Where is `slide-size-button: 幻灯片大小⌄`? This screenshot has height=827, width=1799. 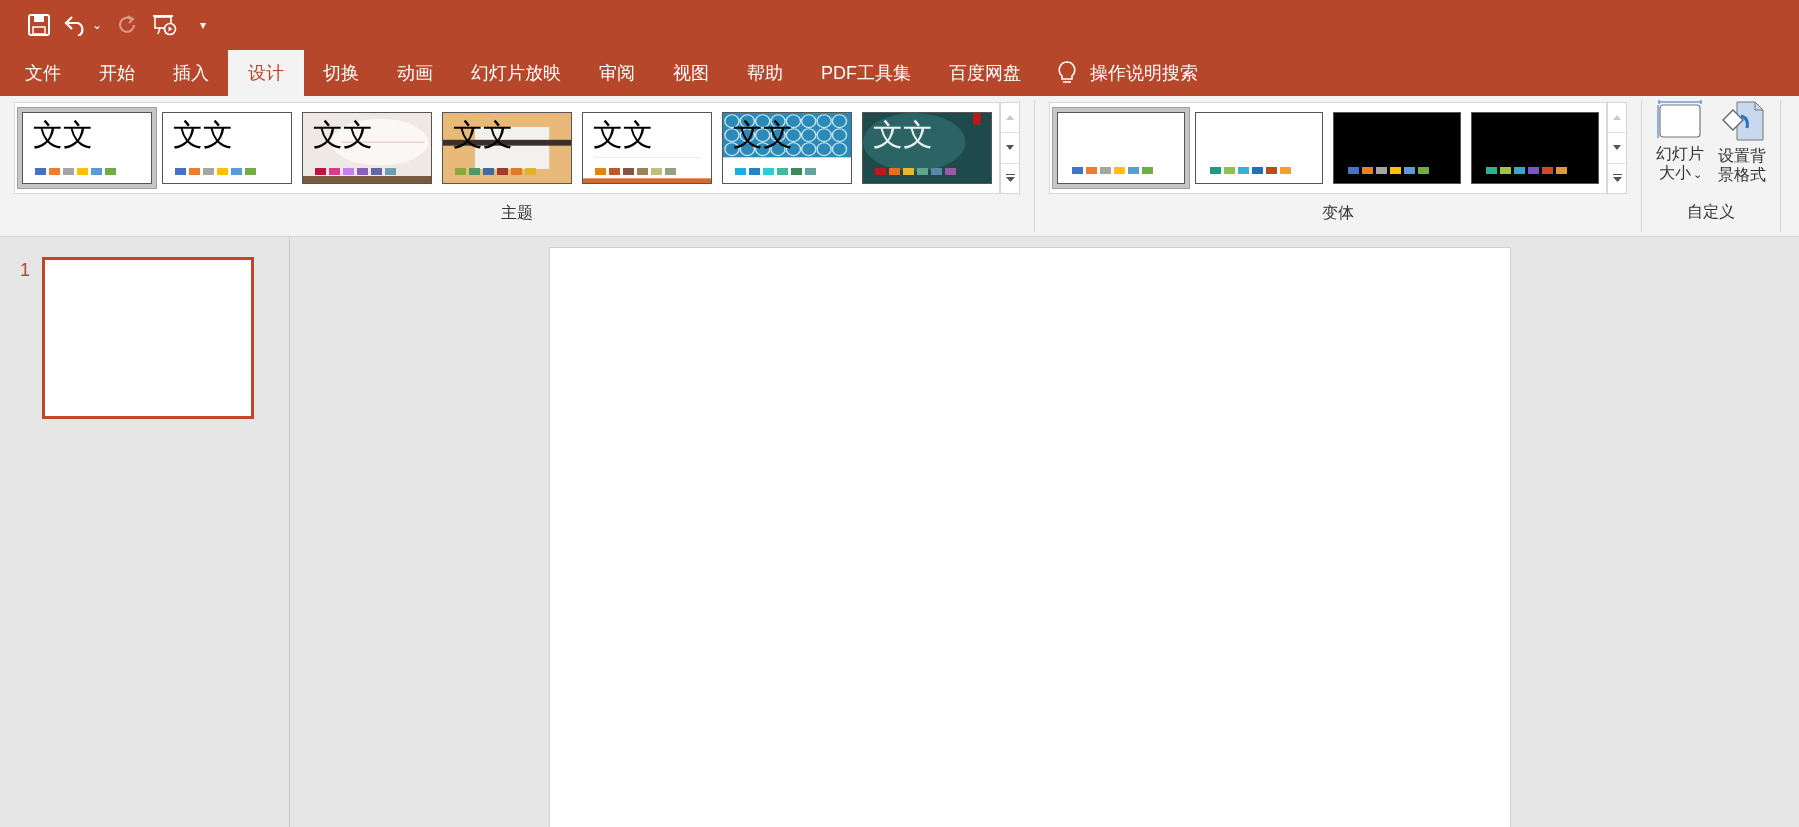
slide-size-button: 幻灯片大小⌄ is located at coordinates (1680, 142).